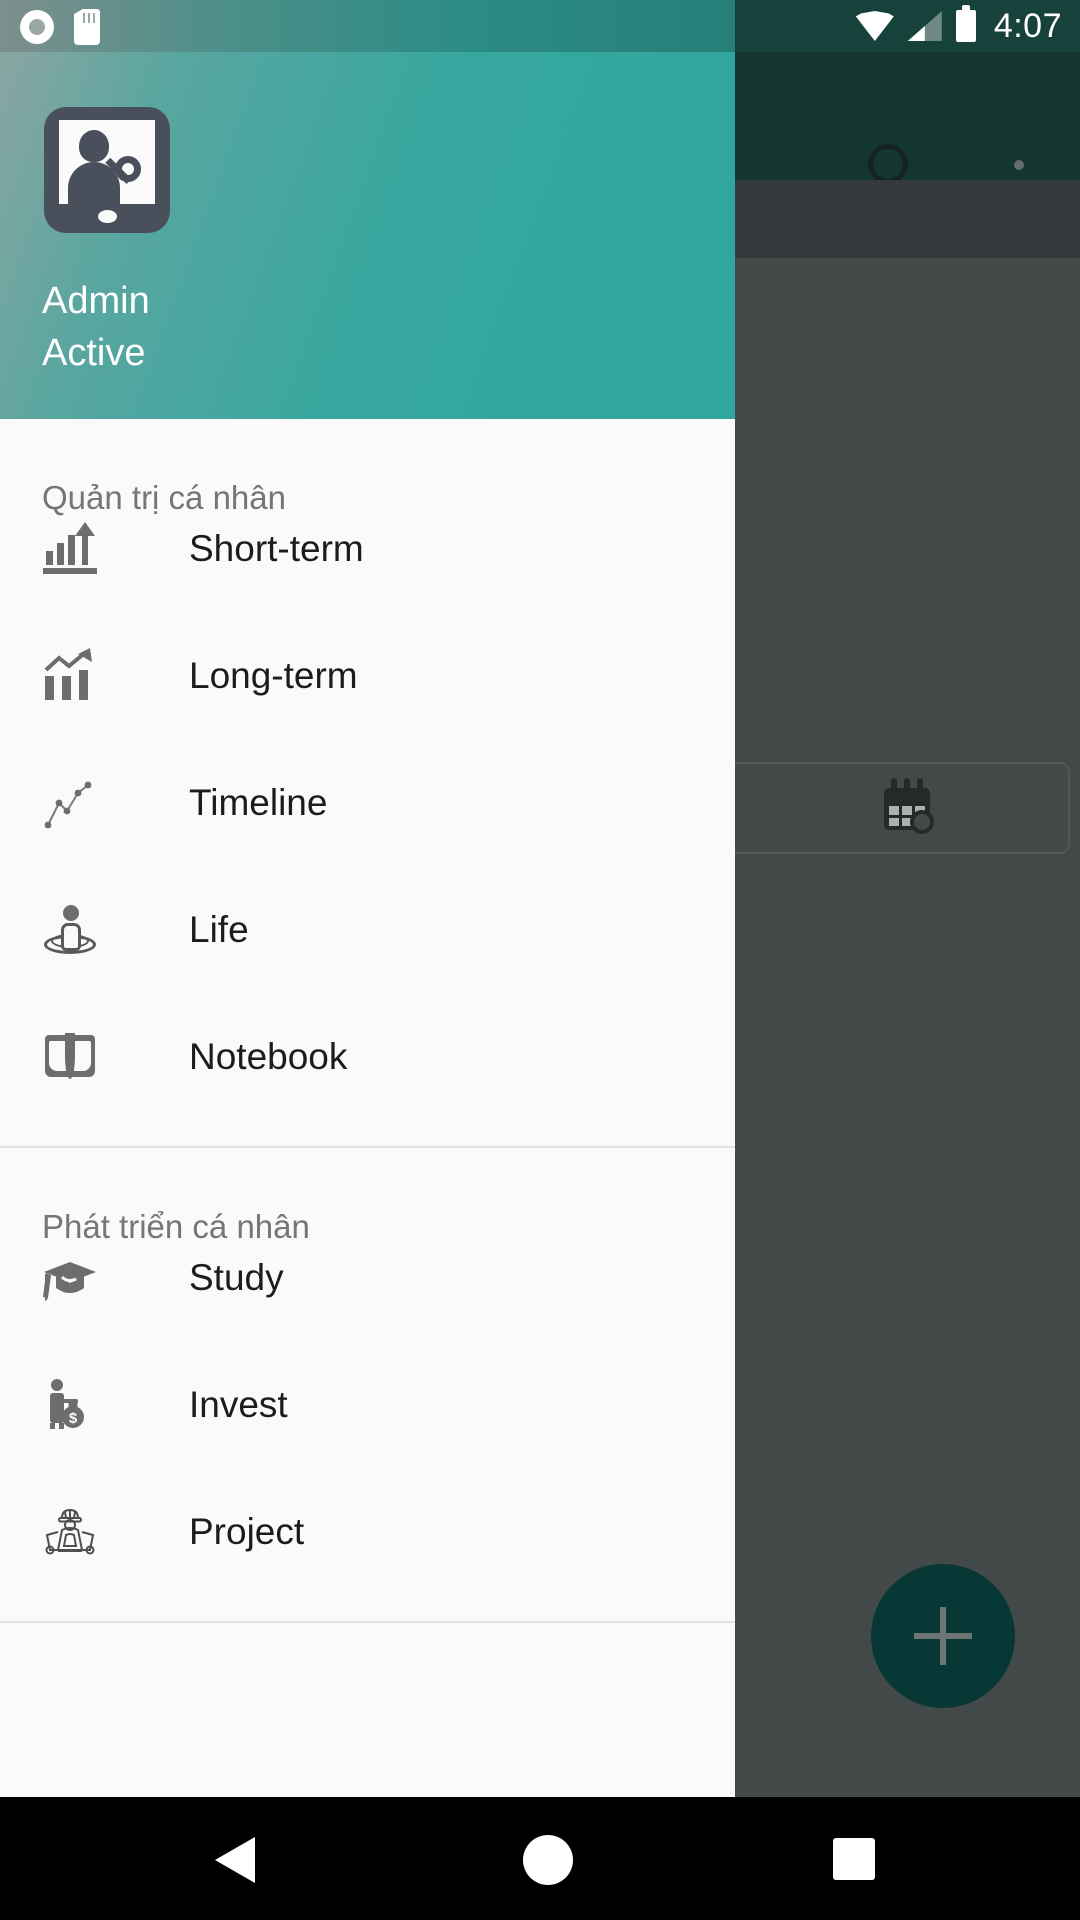 This screenshot has height=1920, width=1080. What do you see at coordinates (367, 1404) in the screenshot?
I see `menu-item-invest: $ Invest` at bounding box center [367, 1404].